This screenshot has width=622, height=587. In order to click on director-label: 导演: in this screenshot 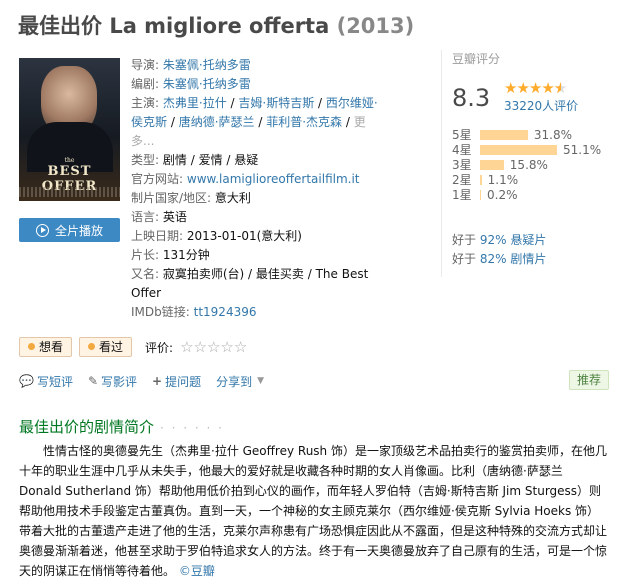, I will do `click(145, 65)`.